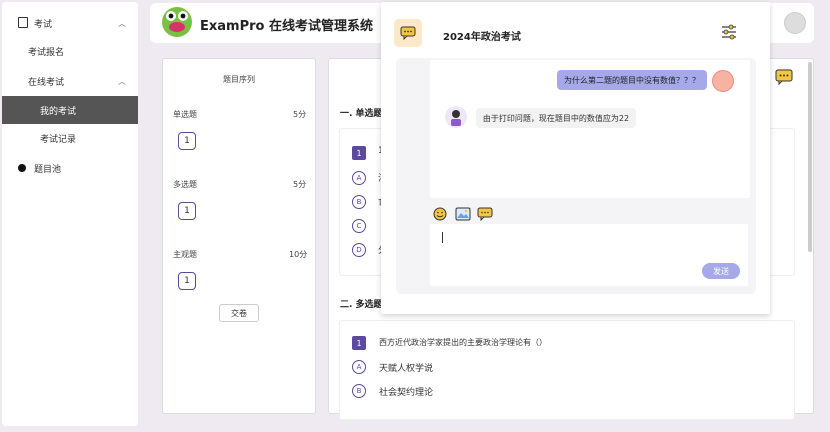 The image size is (830, 432). I want to click on group-label: 主观题, so click(185, 254).